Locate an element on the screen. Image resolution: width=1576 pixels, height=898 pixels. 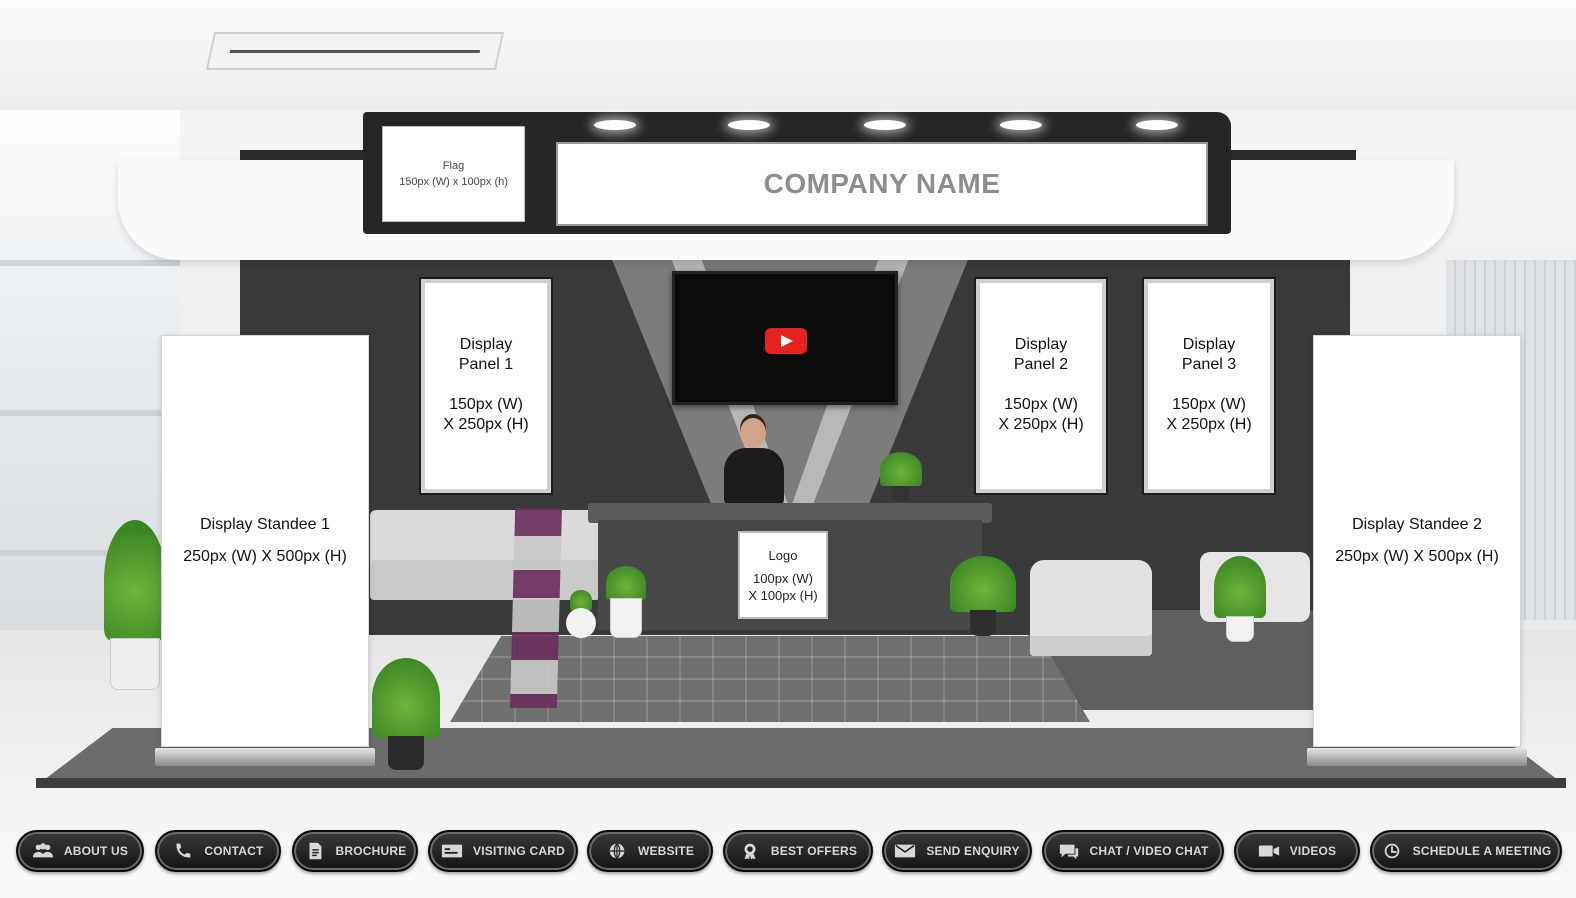
nav-label: SEND ENQUIRY is located at coordinates (973, 851).